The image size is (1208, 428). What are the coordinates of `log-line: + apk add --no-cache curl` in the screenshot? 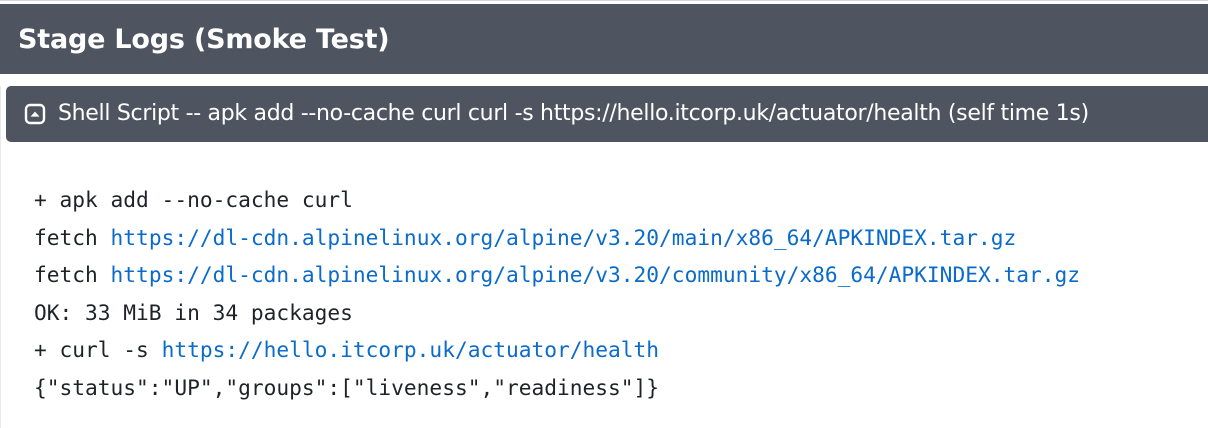 It's located at (619, 200).